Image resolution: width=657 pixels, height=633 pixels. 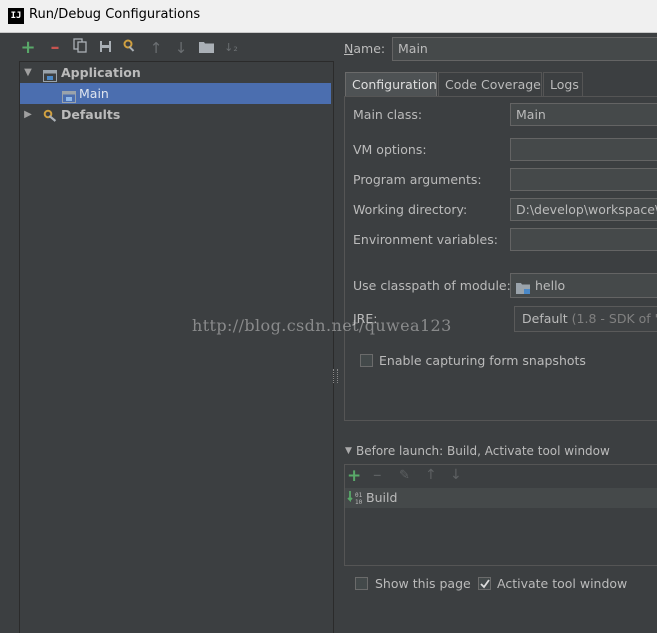 I want to click on classpath-module-value: hello, so click(x=550, y=285).